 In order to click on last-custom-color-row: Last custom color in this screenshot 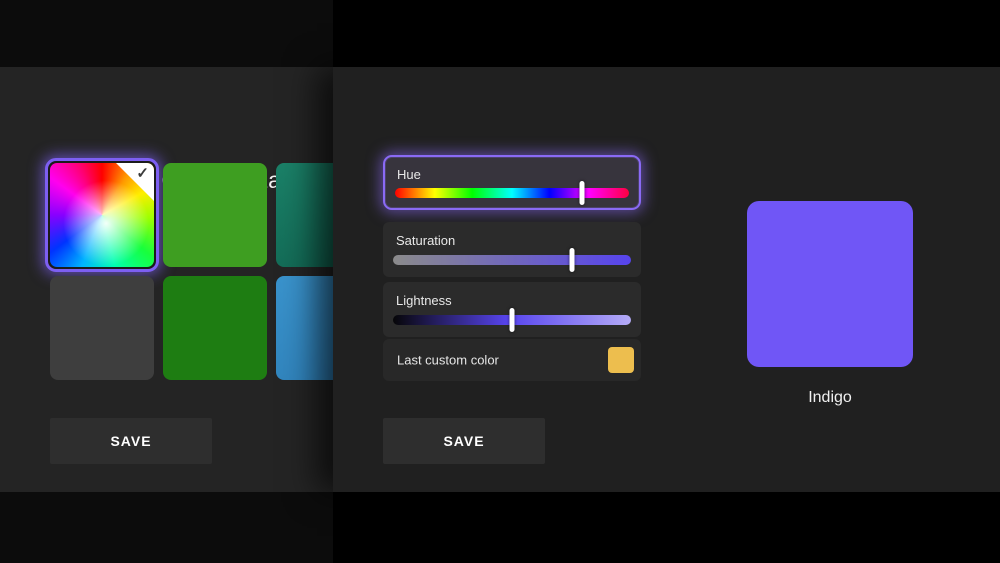, I will do `click(512, 360)`.